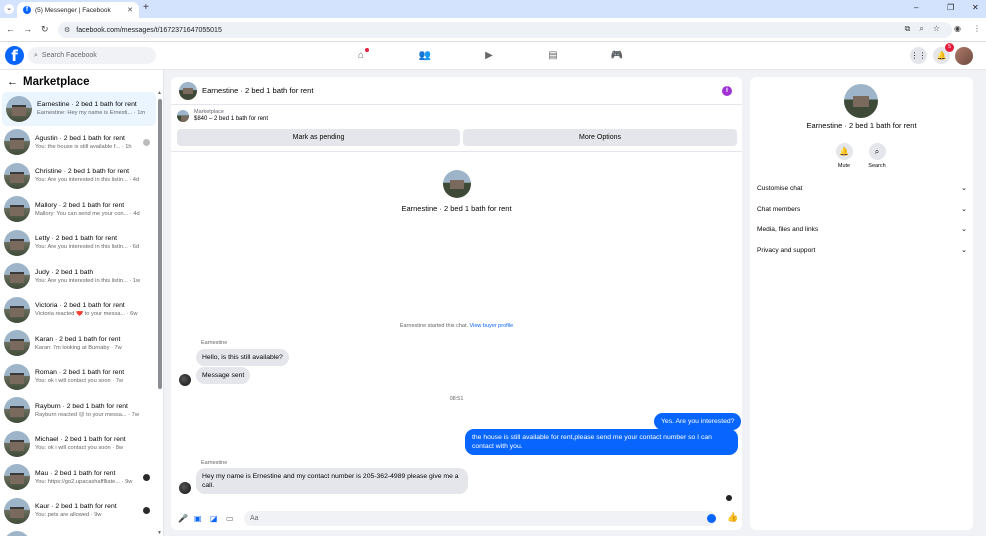 Image resolution: width=986 pixels, height=536 pixels. What do you see at coordinates (188, 90) in the screenshot?
I see `chat-header-avatar` at bounding box center [188, 90].